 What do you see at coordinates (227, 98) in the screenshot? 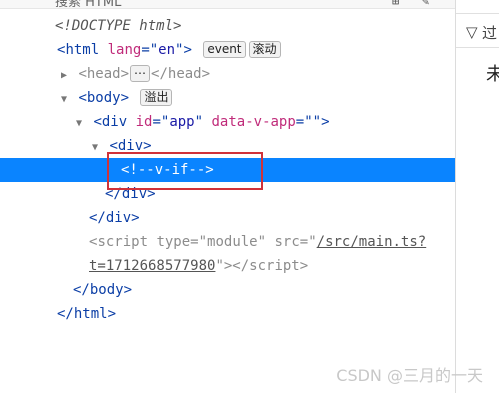
I see `body-node: ▼ <body> 溢出` at bounding box center [227, 98].